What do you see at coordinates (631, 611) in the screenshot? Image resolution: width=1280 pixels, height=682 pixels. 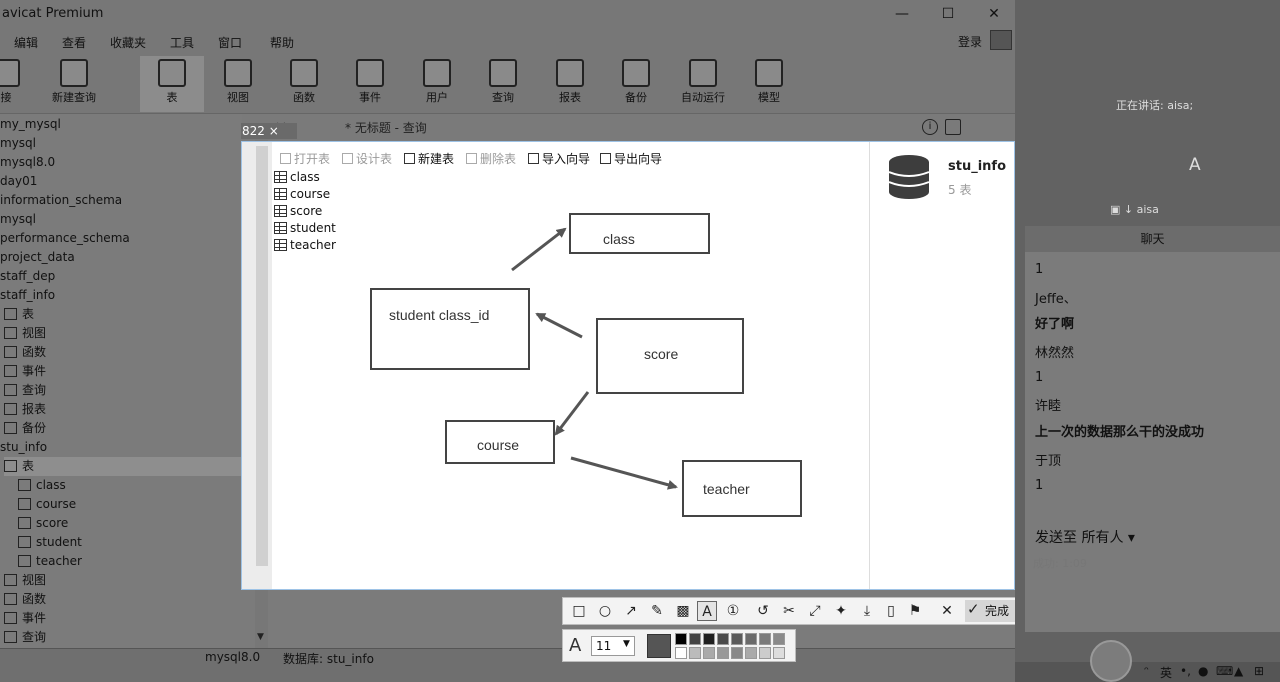 I see `arrow-tool-icon: ↗` at bounding box center [631, 611].